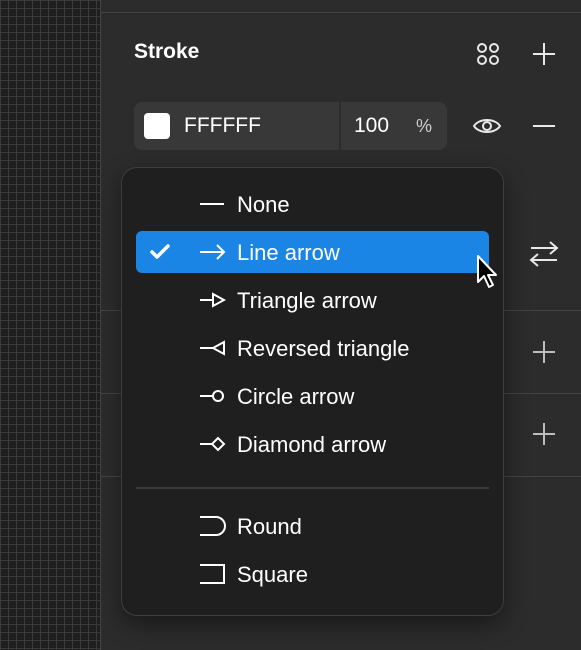 The image size is (581, 650). I want to click on menu-item-reversed-triangle: Reversed triangle, so click(312, 348).